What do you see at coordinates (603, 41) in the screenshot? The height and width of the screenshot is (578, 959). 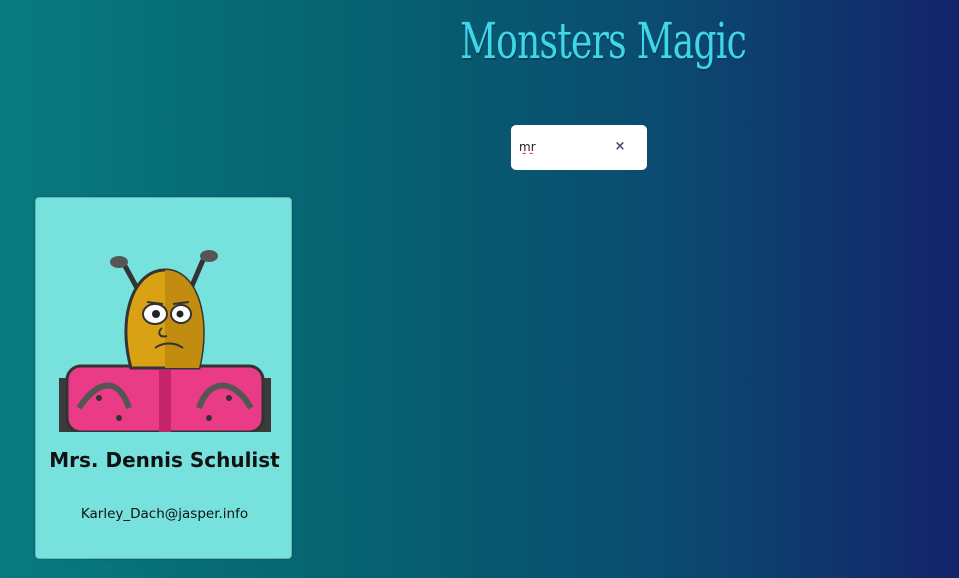 I see `page-title: Monsters Magic` at bounding box center [603, 41].